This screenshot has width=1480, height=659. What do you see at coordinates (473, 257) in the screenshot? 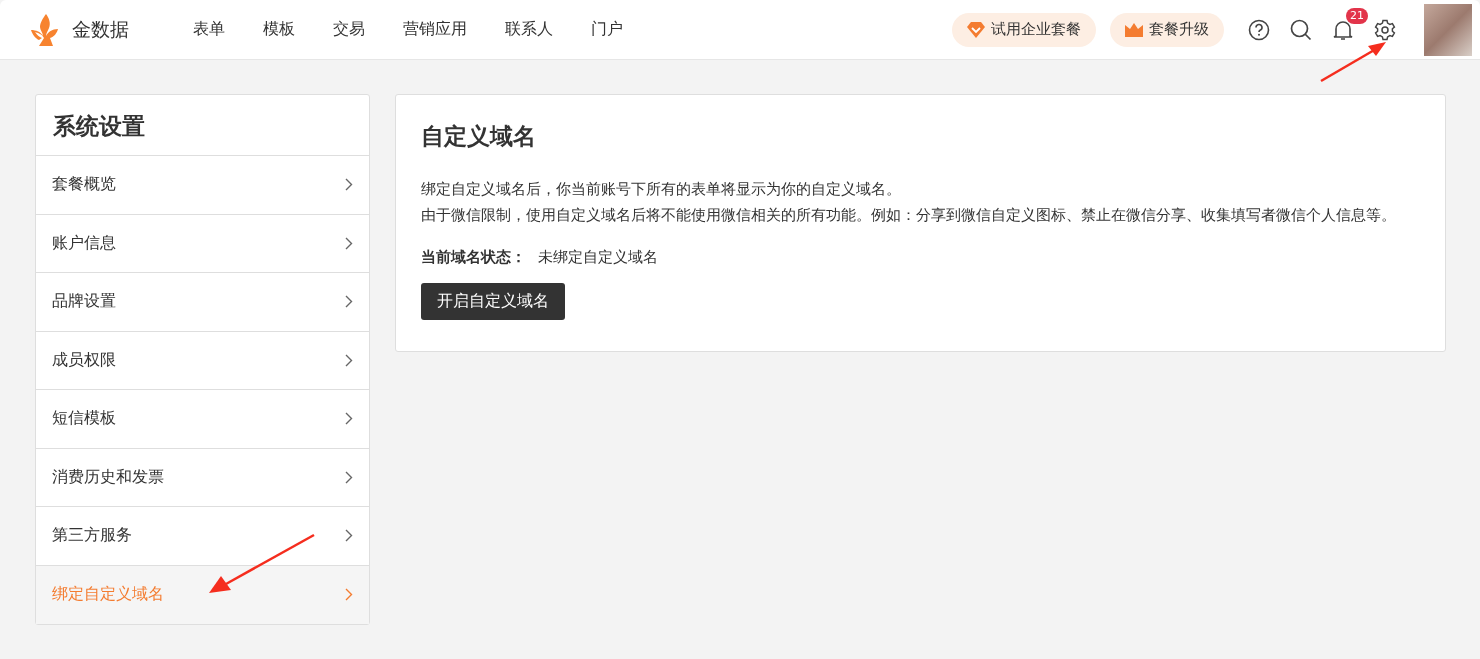
I see `status-label: 当前域名状态：` at bounding box center [473, 257].